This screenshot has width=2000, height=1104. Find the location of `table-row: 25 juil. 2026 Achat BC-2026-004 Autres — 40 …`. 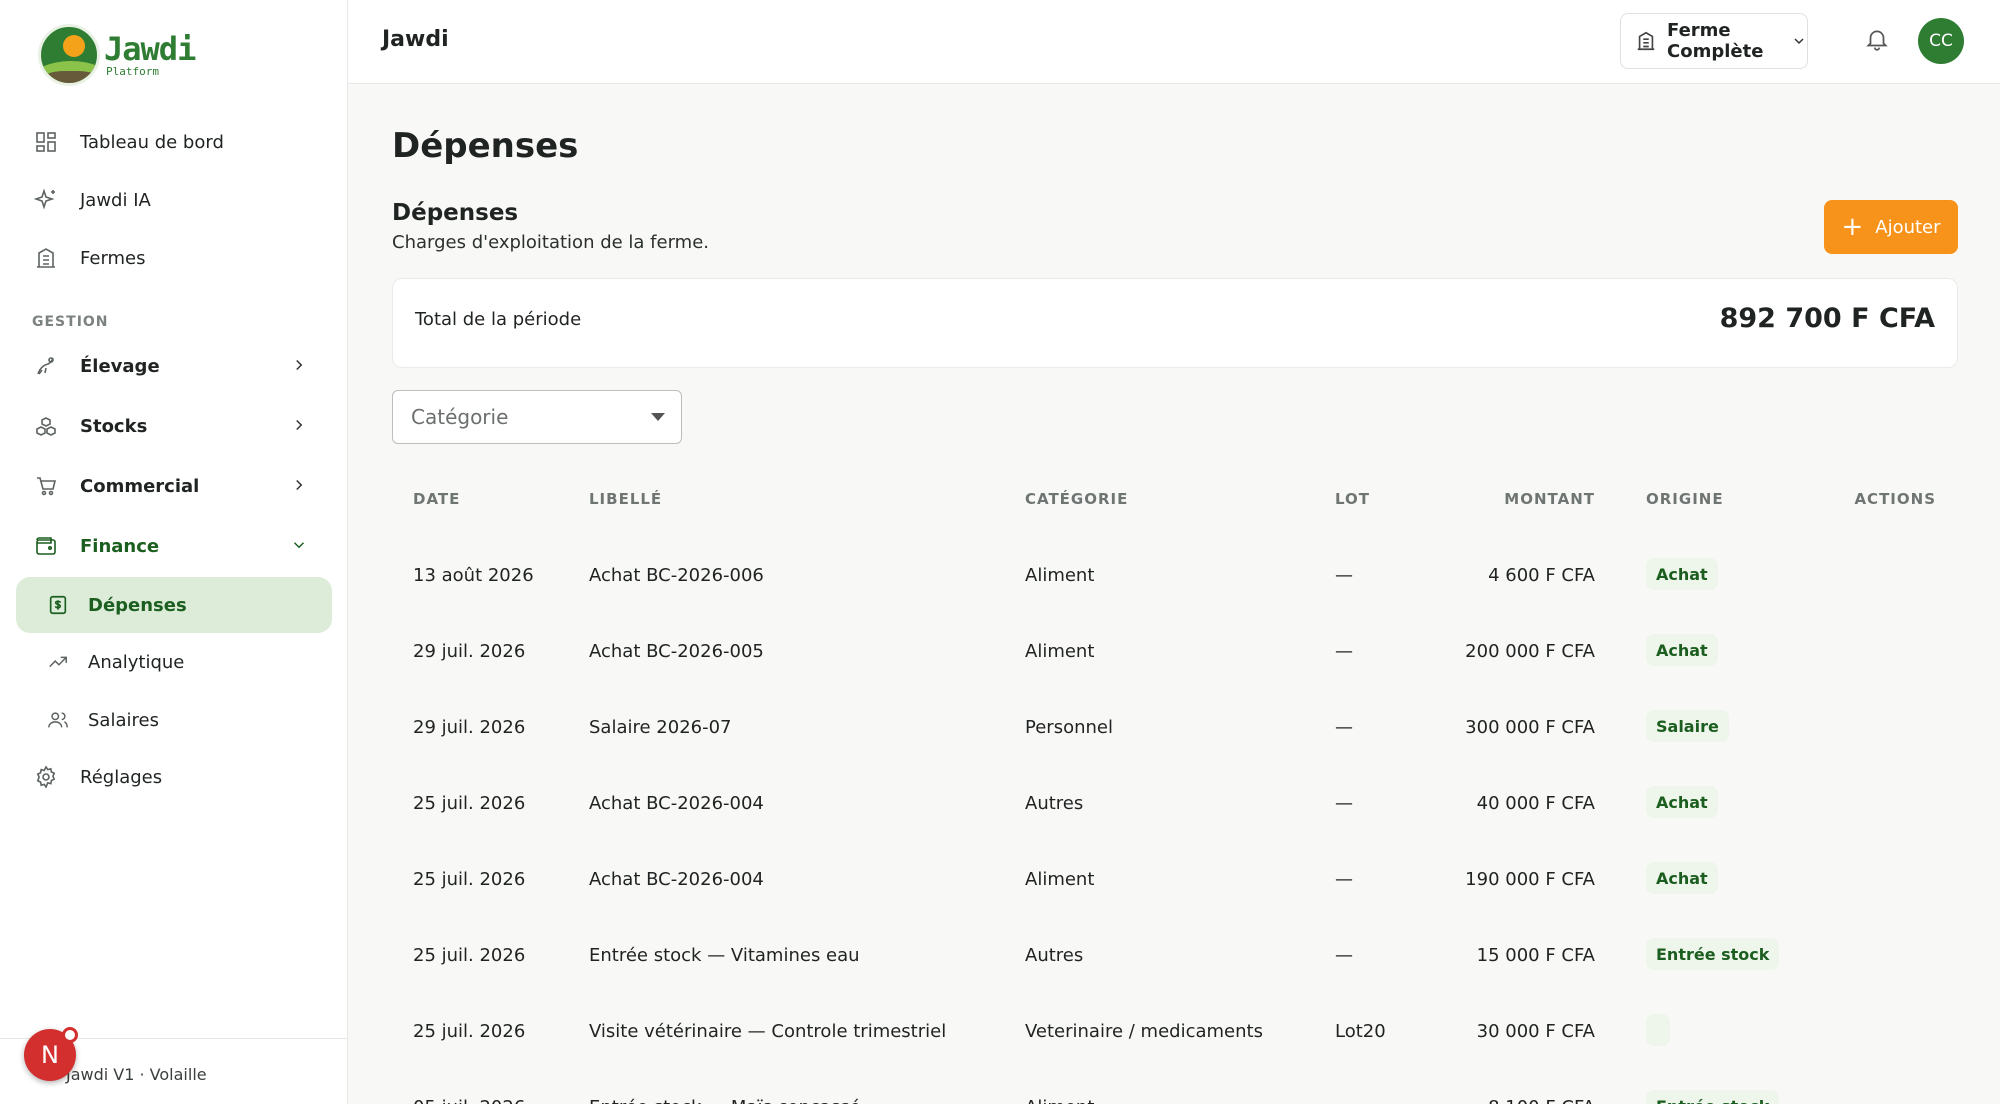

table-row: 25 juil. 2026 Achat BC-2026-004 Autres — 40 … is located at coordinates (1175, 804).